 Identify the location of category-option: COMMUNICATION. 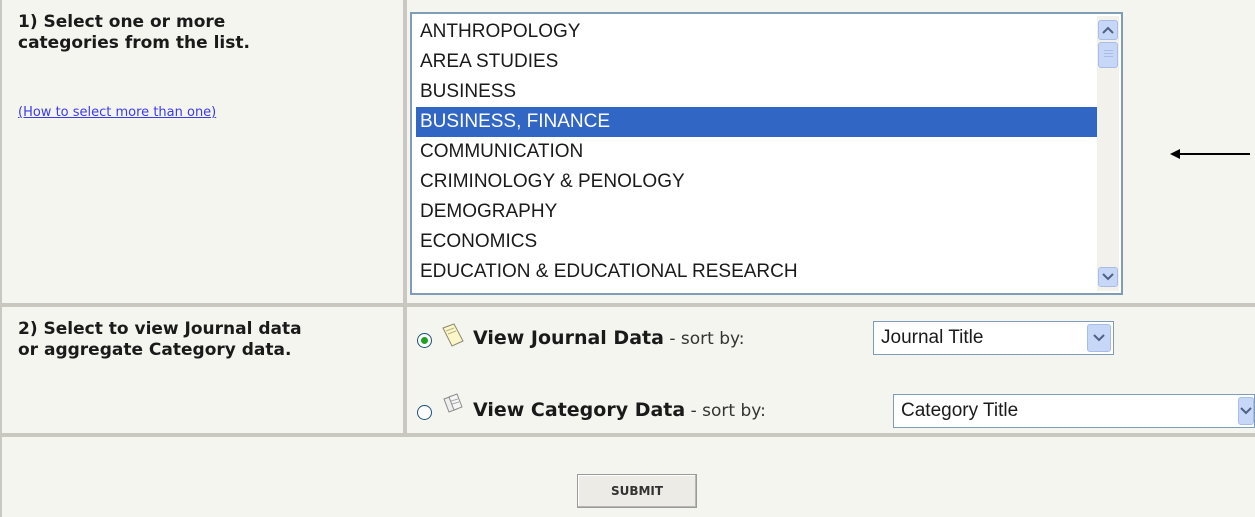
(761, 152).